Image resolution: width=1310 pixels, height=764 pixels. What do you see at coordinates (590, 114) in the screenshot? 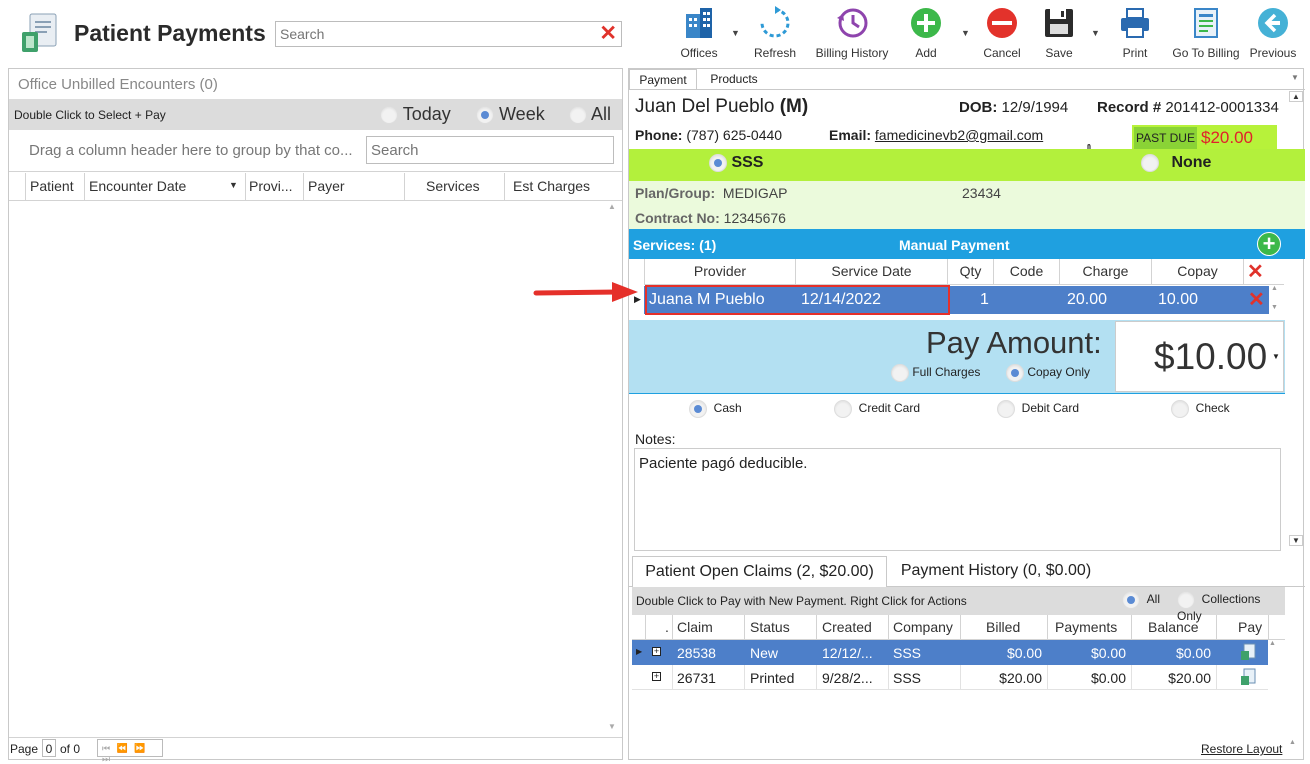
I see `filter-all: All` at bounding box center [590, 114].